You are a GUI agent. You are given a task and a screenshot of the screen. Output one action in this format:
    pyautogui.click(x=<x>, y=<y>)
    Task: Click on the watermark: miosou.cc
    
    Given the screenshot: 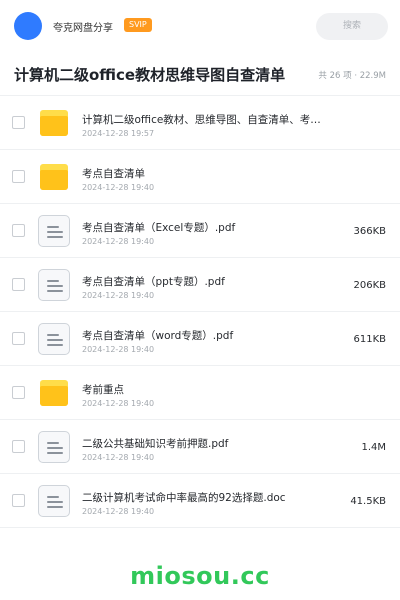 What is the action you would take?
    pyautogui.click(x=200, y=576)
    